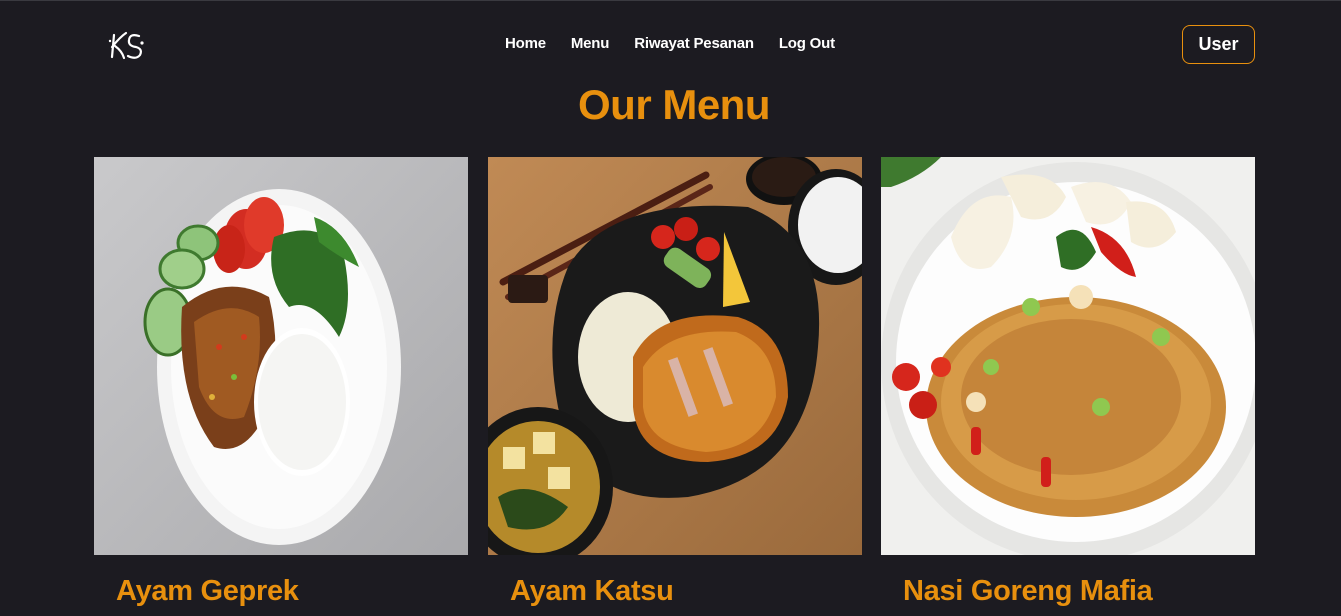  What do you see at coordinates (525, 43) in the screenshot?
I see `nav-link-home: Home` at bounding box center [525, 43].